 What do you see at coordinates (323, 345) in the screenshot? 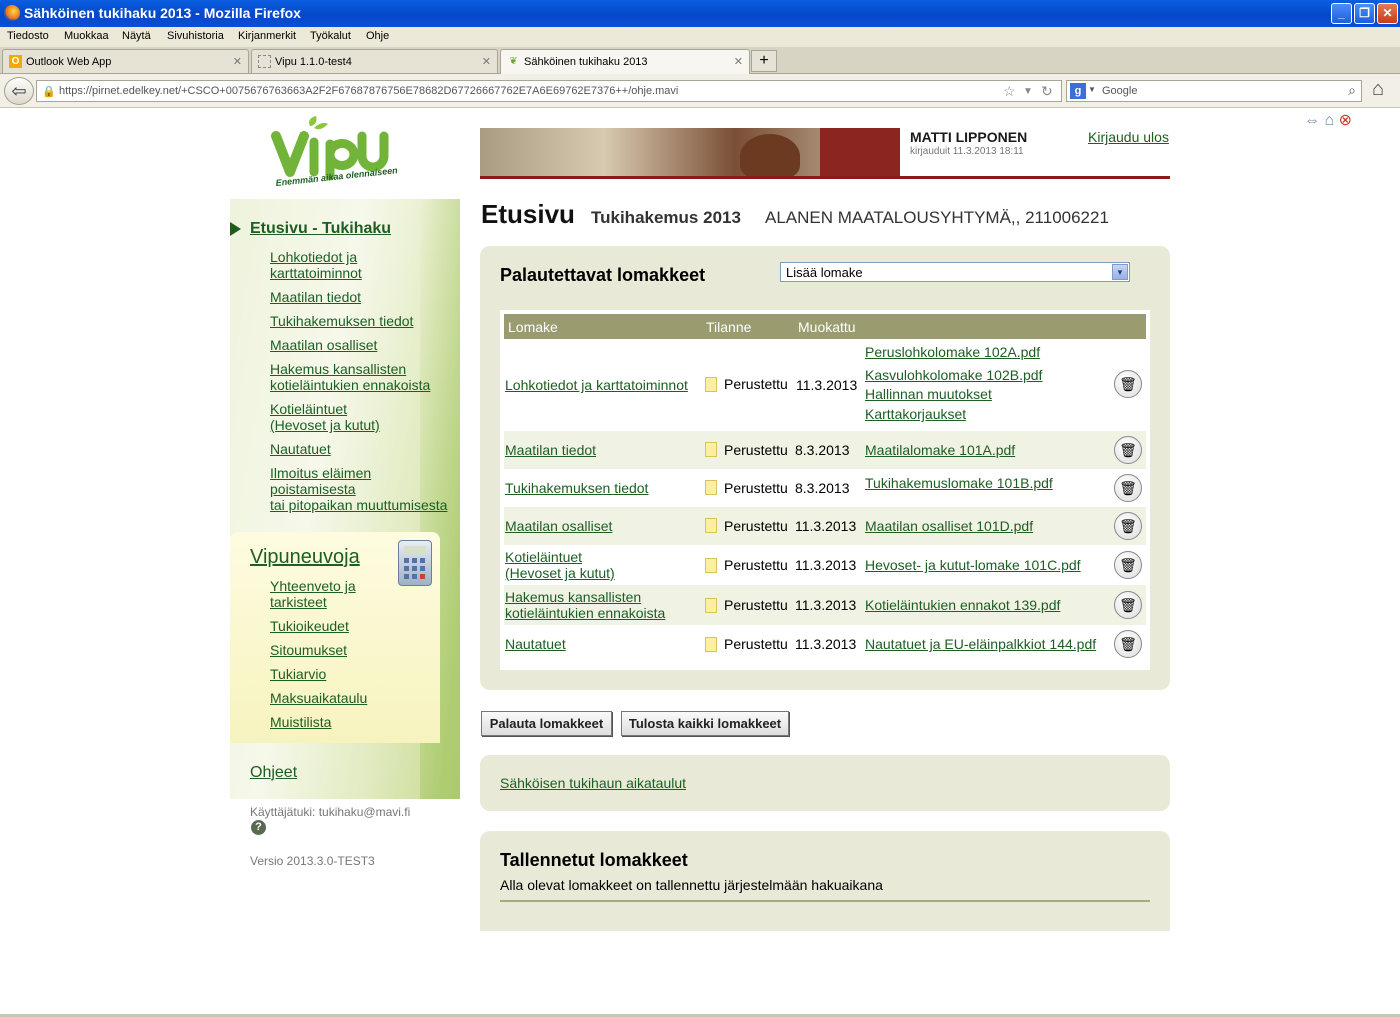
I see `sidebar-item-maatilan-osalliset: Maatilan osalliset` at bounding box center [323, 345].